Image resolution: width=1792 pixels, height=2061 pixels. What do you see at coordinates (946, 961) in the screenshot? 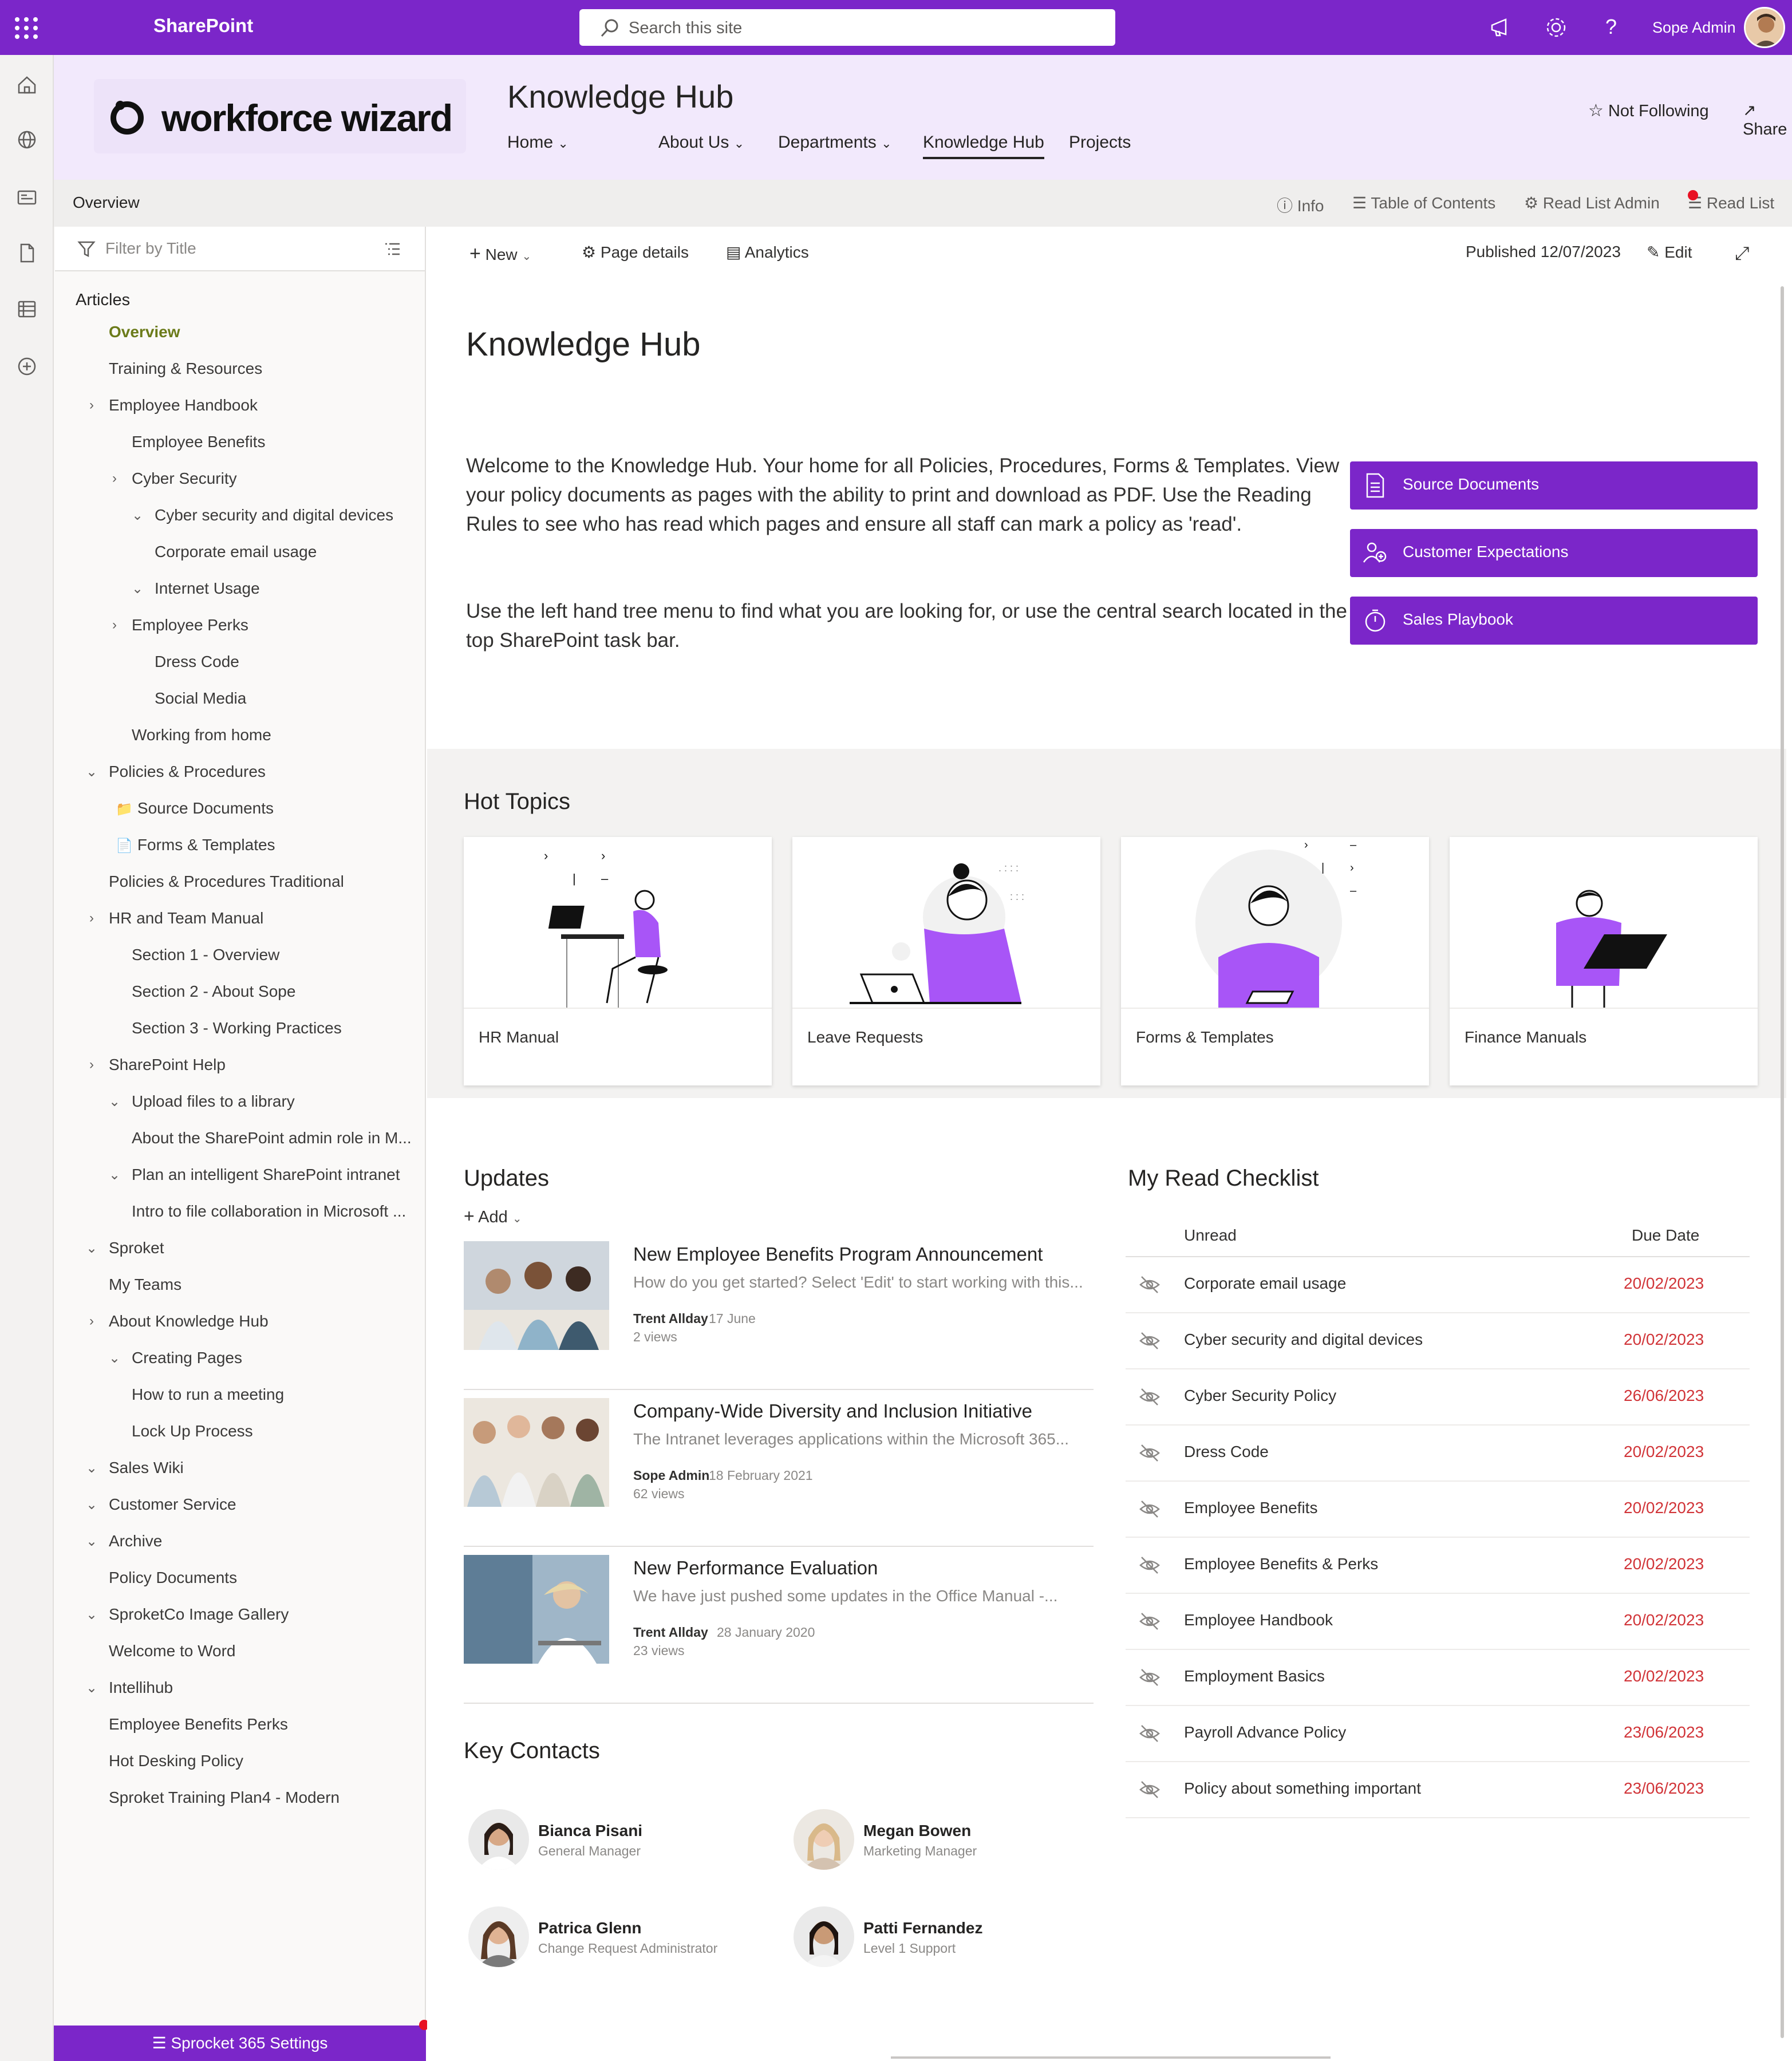
I see `hot-topic-card: . : : :: : : Leave Requests` at bounding box center [946, 961].